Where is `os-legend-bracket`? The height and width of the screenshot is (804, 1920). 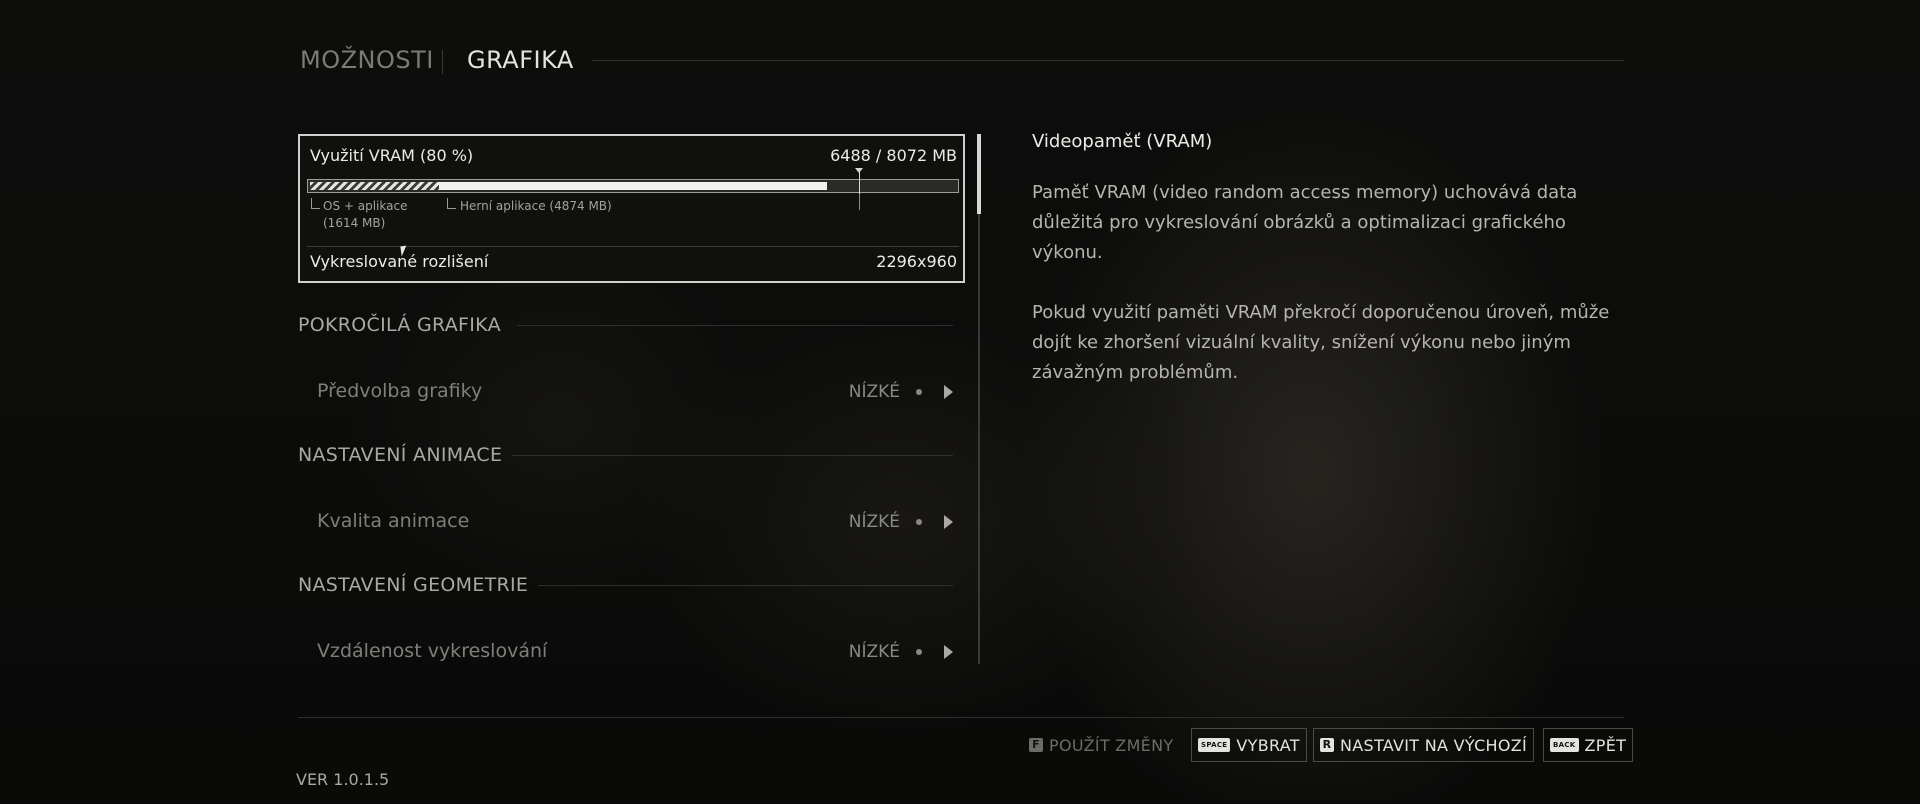 os-legend-bracket is located at coordinates (315, 203).